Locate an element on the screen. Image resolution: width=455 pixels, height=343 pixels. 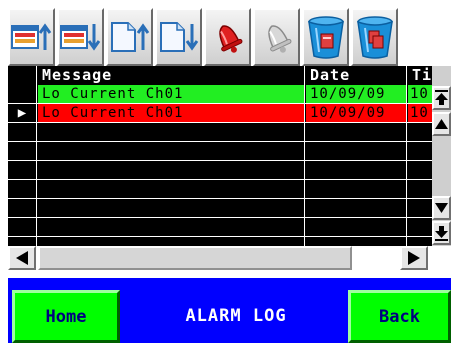
page-title: ALARM LOG is located at coordinates (236, 316).